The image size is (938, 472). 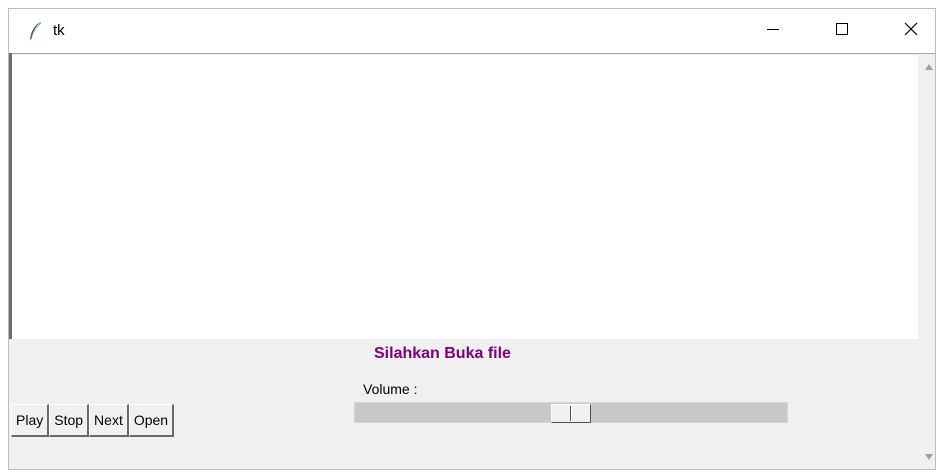 What do you see at coordinates (151, 420) in the screenshot?
I see `open-button: Open` at bounding box center [151, 420].